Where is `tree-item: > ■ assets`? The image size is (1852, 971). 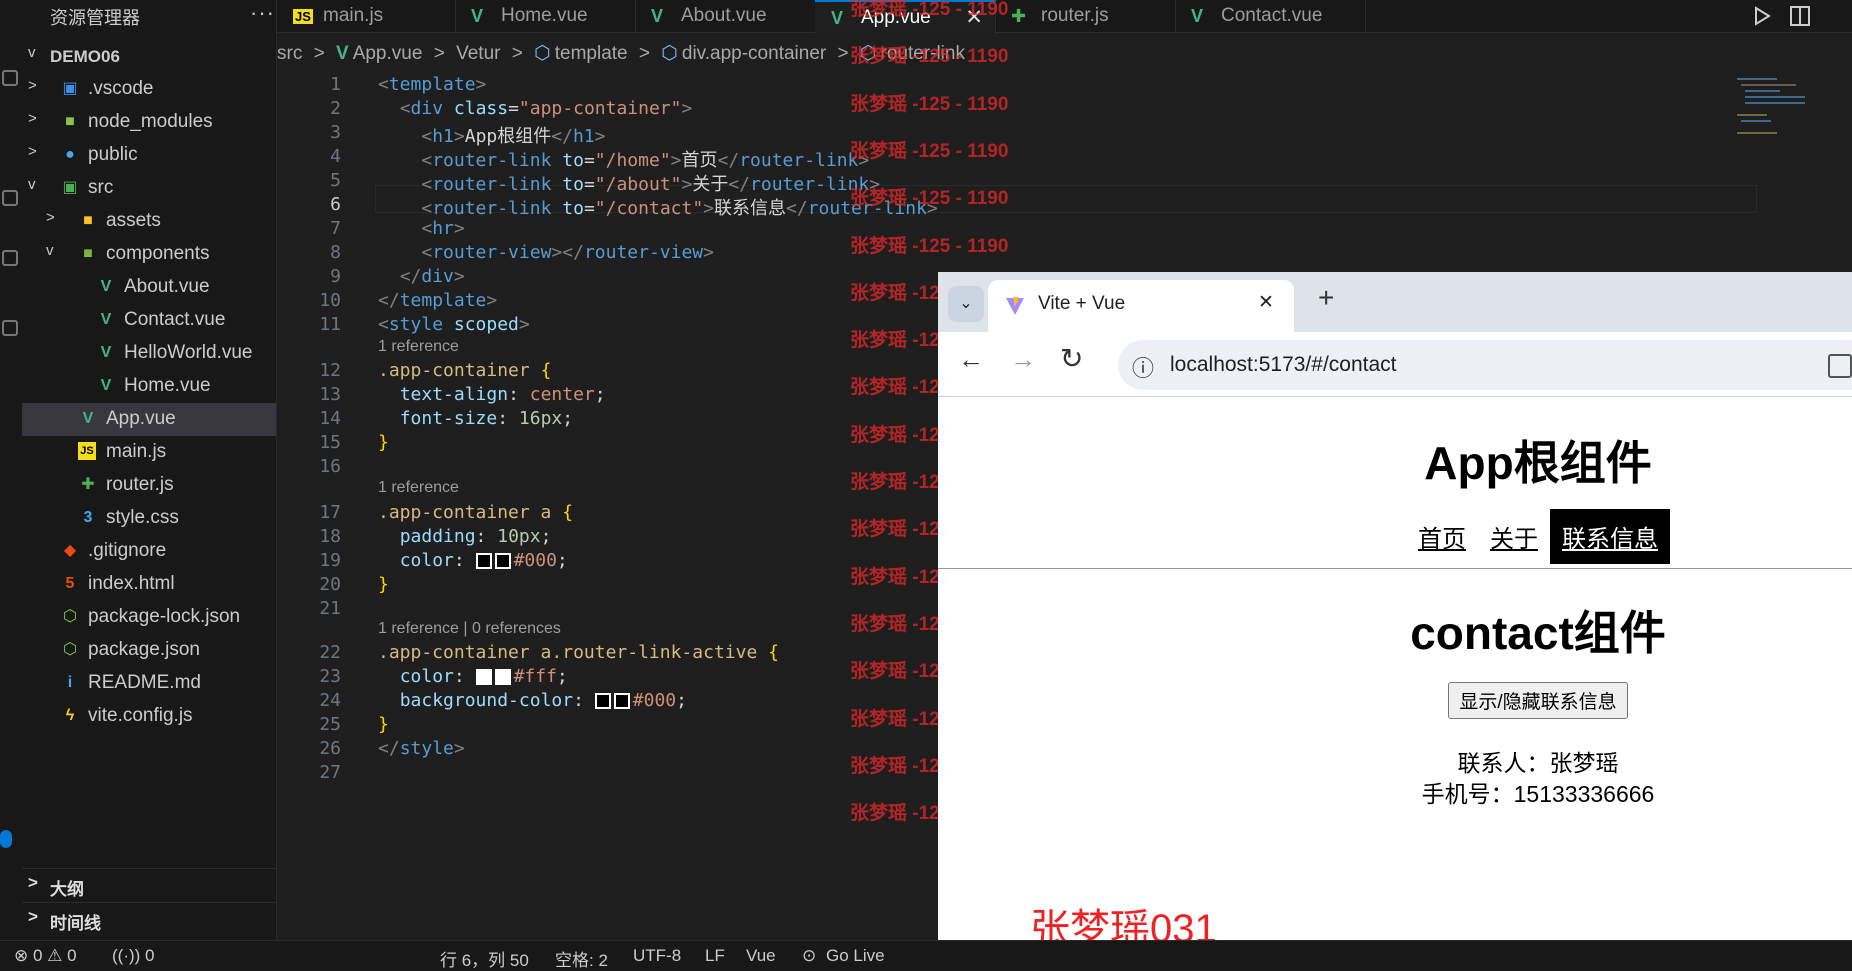 tree-item: > ■ assets is located at coordinates (149, 221).